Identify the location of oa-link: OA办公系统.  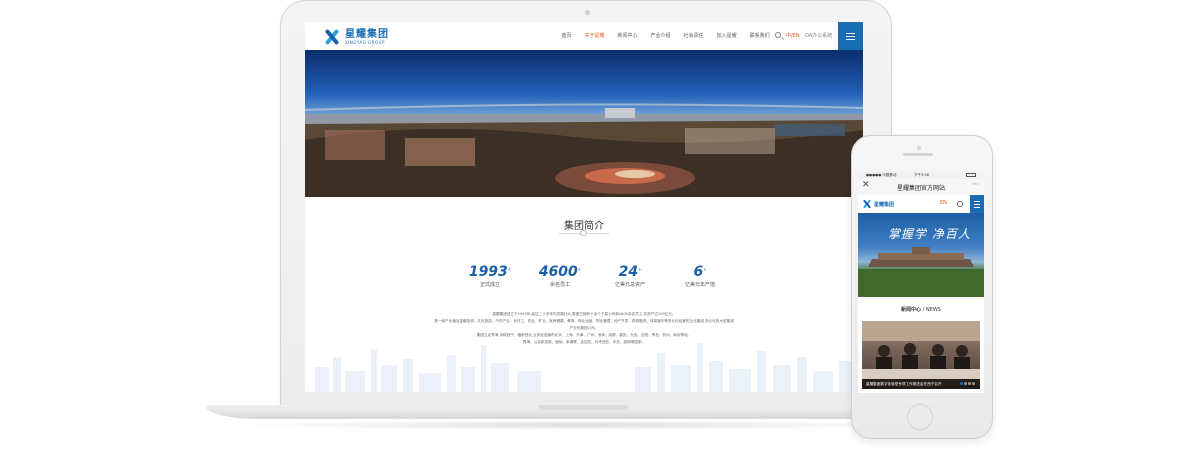
(818, 36).